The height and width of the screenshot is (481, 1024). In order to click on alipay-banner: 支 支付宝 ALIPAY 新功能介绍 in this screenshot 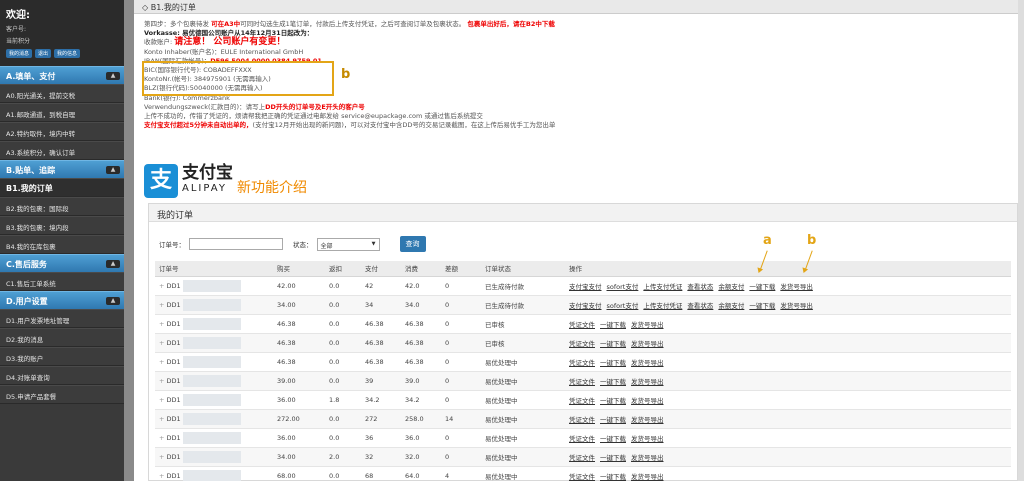, I will do `click(225, 181)`.